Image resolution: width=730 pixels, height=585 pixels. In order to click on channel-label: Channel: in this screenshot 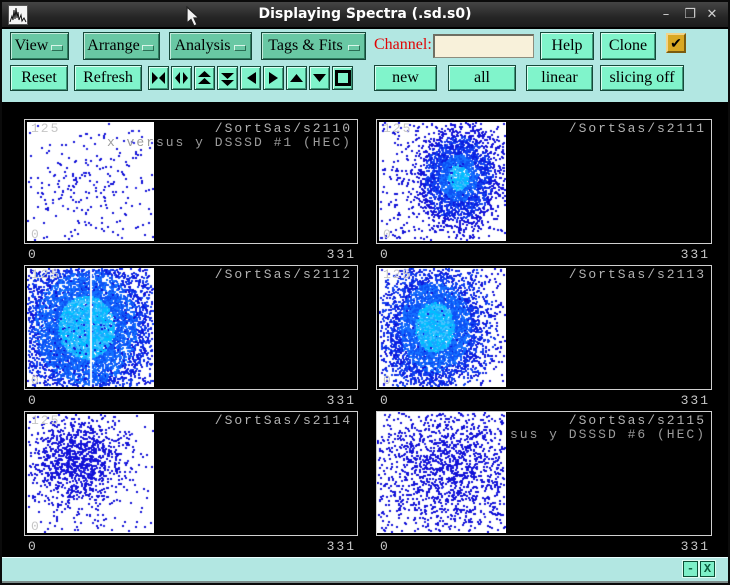, I will do `click(403, 44)`.